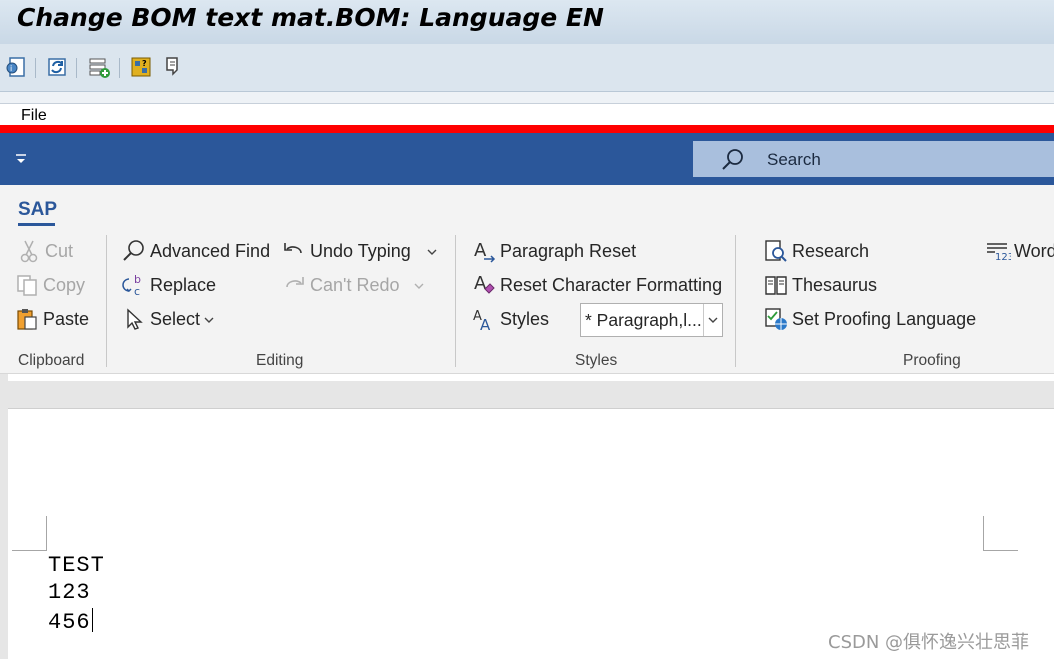 The width and height of the screenshot is (1054, 659). What do you see at coordinates (527, 68) in the screenshot?
I see `sap-toolbar: i ?` at bounding box center [527, 68].